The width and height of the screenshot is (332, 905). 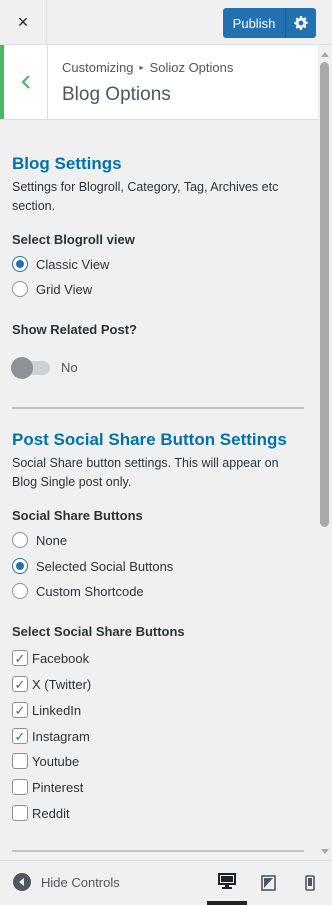 I want to click on page-title: Blog Options, so click(x=116, y=94).